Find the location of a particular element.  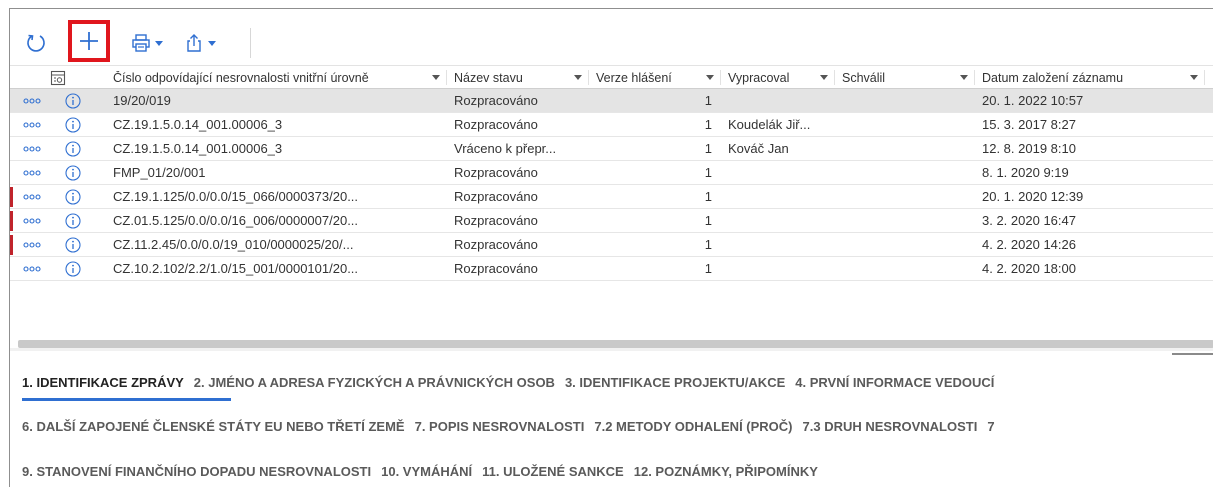

column-header-datum: Datum založení záznamu is located at coordinates (1091, 77).